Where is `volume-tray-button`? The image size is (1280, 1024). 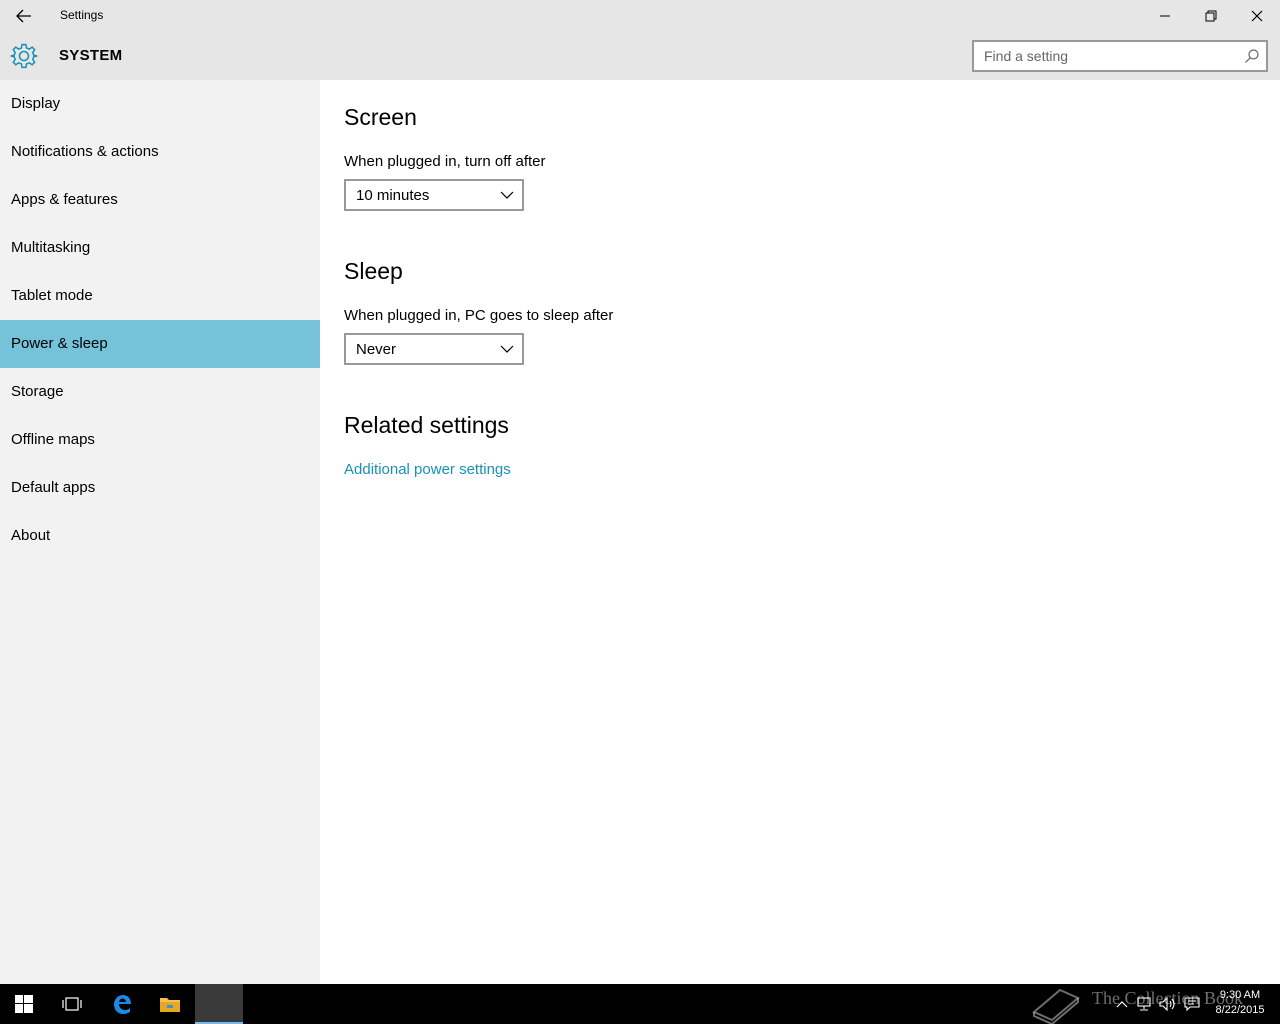
volume-tray-button is located at coordinates (1168, 1004).